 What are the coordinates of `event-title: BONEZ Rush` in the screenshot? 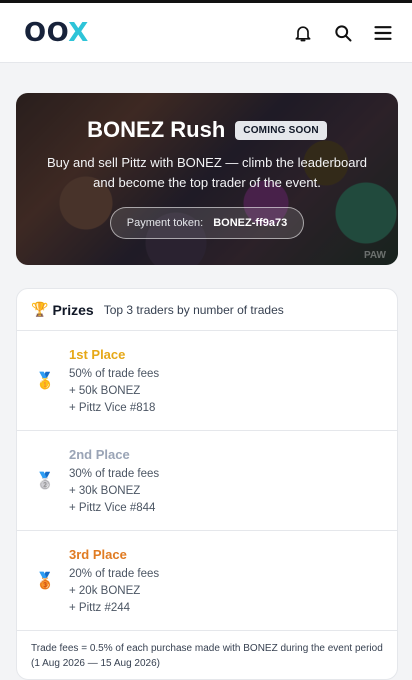 It's located at (156, 129).